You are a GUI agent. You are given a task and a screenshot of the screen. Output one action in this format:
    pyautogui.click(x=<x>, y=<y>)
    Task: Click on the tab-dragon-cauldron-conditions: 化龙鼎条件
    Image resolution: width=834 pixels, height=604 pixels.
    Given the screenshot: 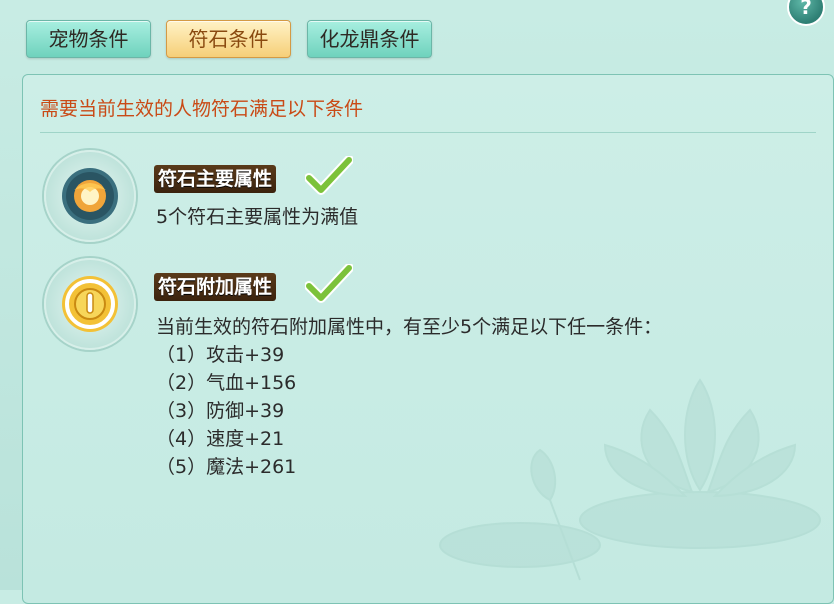 What is the action you would take?
    pyautogui.click(x=369, y=39)
    